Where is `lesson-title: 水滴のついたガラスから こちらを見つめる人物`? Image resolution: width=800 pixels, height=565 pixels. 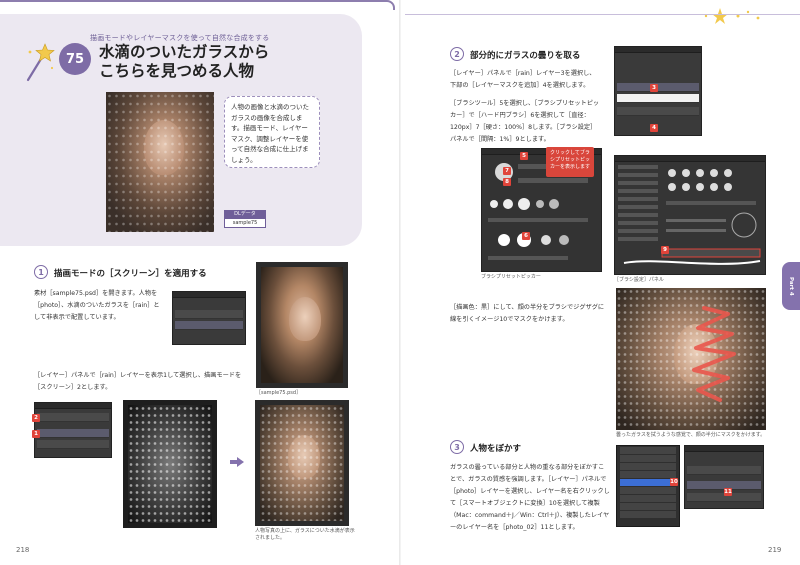 lesson-title: 水滴のついたガラスから こちらを見つめる人物 is located at coordinates (184, 62).